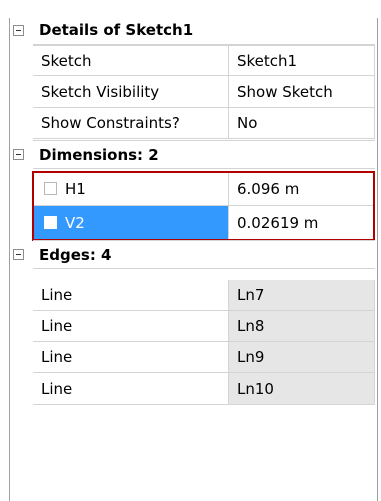 The height and width of the screenshot is (501, 381). I want to click on edge-name: Ln8, so click(302, 326).